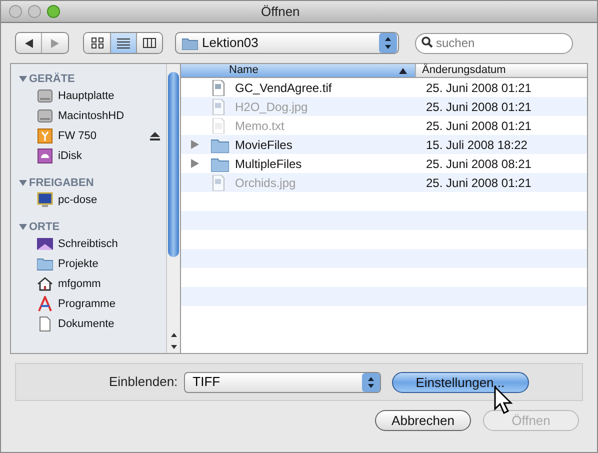 The image size is (598, 453). What do you see at coordinates (61, 183) in the screenshot?
I see `sidebar-section-title: FREIGABEN` at bounding box center [61, 183].